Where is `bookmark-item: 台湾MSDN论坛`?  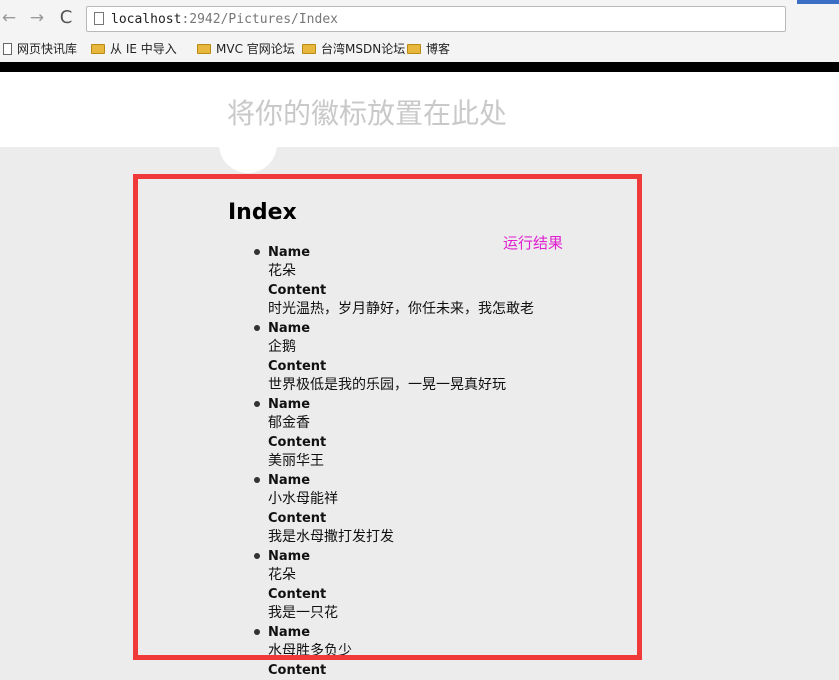
bookmark-item: 台湾MSDN论坛 is located at coordinates (353, 49).